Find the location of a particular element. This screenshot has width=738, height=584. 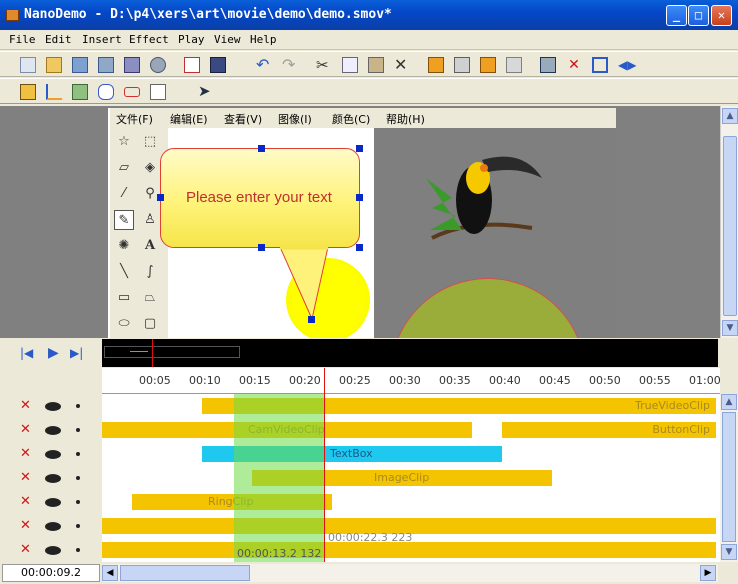

publish-icon is located at coordinates (218, 65).